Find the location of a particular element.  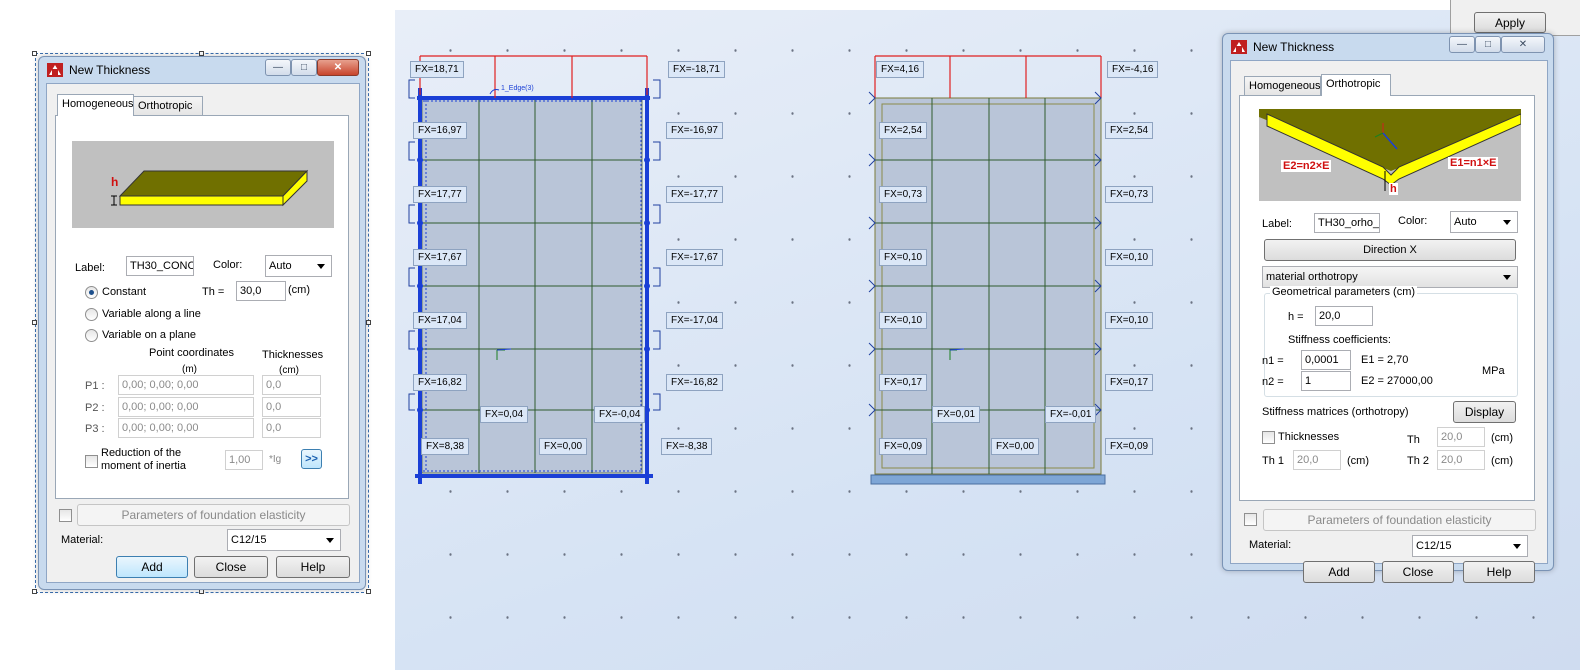

reduction-checkbox is located at coordinates (91, 461).